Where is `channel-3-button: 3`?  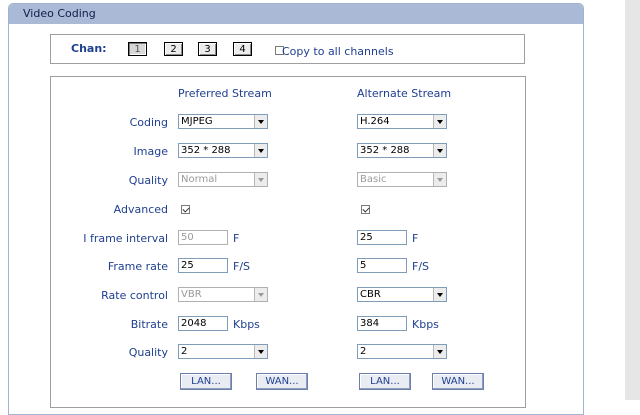 channel-3-button: 3 is located at coordinates (207, 49).